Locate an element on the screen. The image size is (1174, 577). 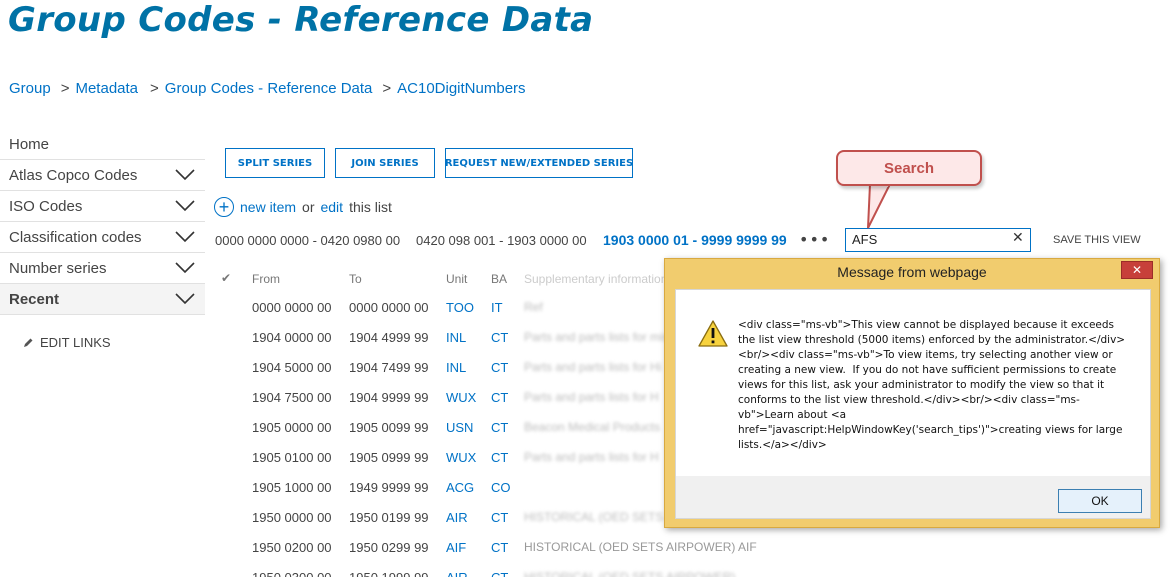
more-views-icon: ••• is located at coordinates (814, 239).